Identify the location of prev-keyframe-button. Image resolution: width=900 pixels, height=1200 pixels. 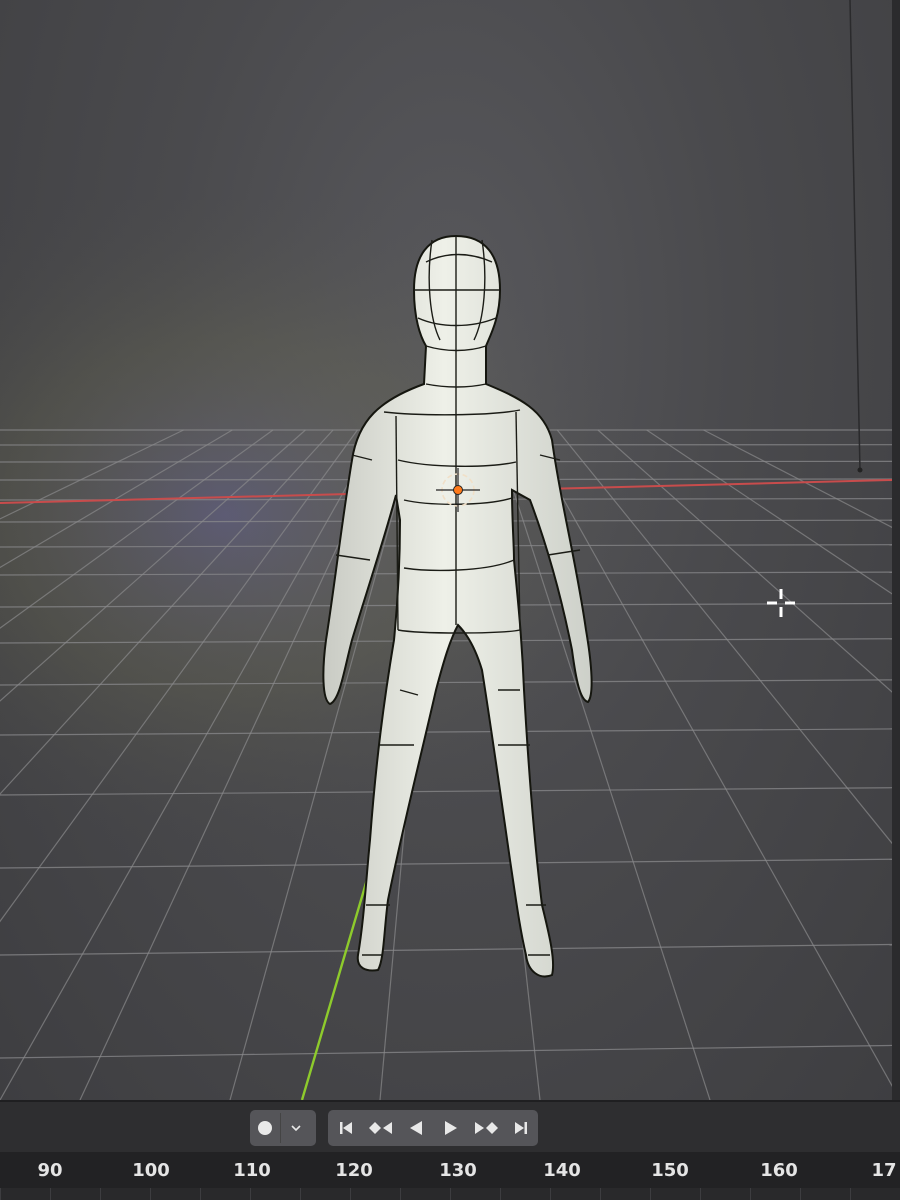
(381, 1128).